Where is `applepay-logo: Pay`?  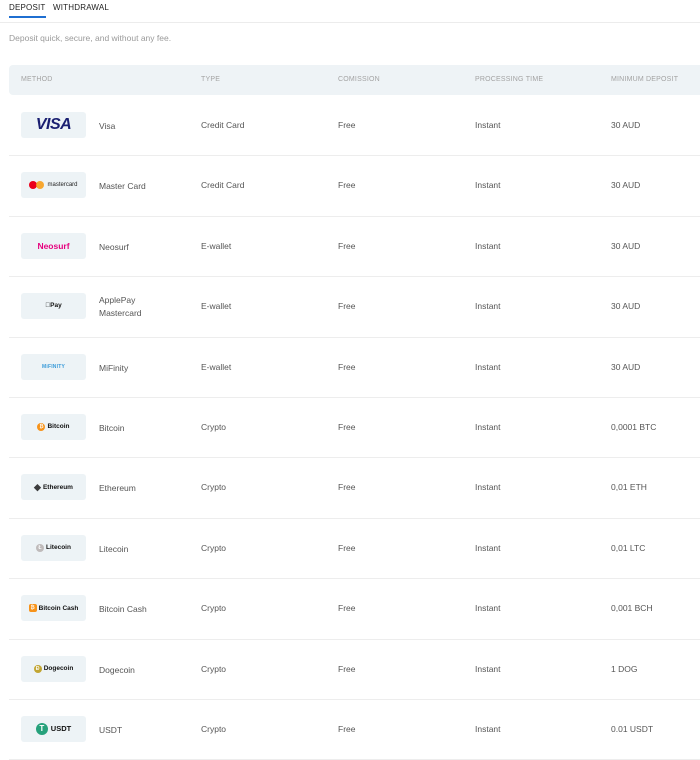
applepay-logo: Pay is located at coordinates (53, 306).